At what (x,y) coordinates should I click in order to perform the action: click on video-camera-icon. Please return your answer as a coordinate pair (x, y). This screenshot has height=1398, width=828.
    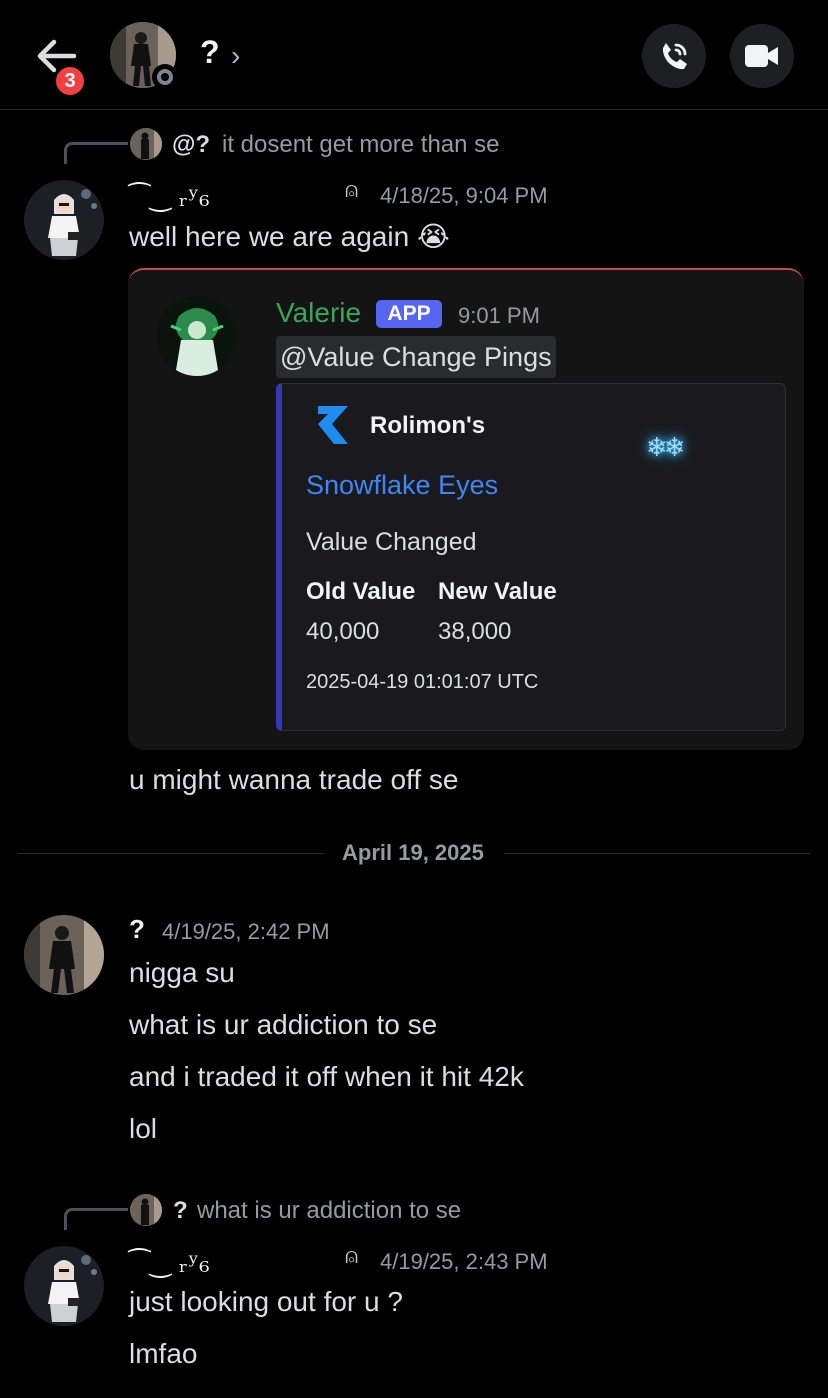
    Looking at the image, I should click on (761, 56).